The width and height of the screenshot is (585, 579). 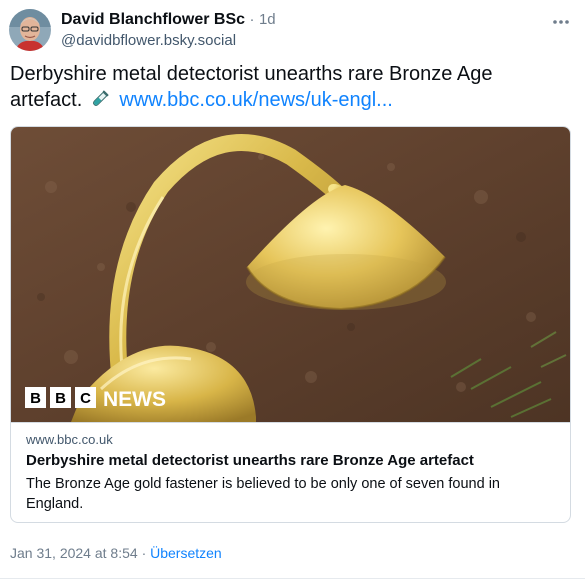 What do you see at coordinates (100, 102) in the screenshot?
I see `test-tube-icon` at bounding box center [100, 102].